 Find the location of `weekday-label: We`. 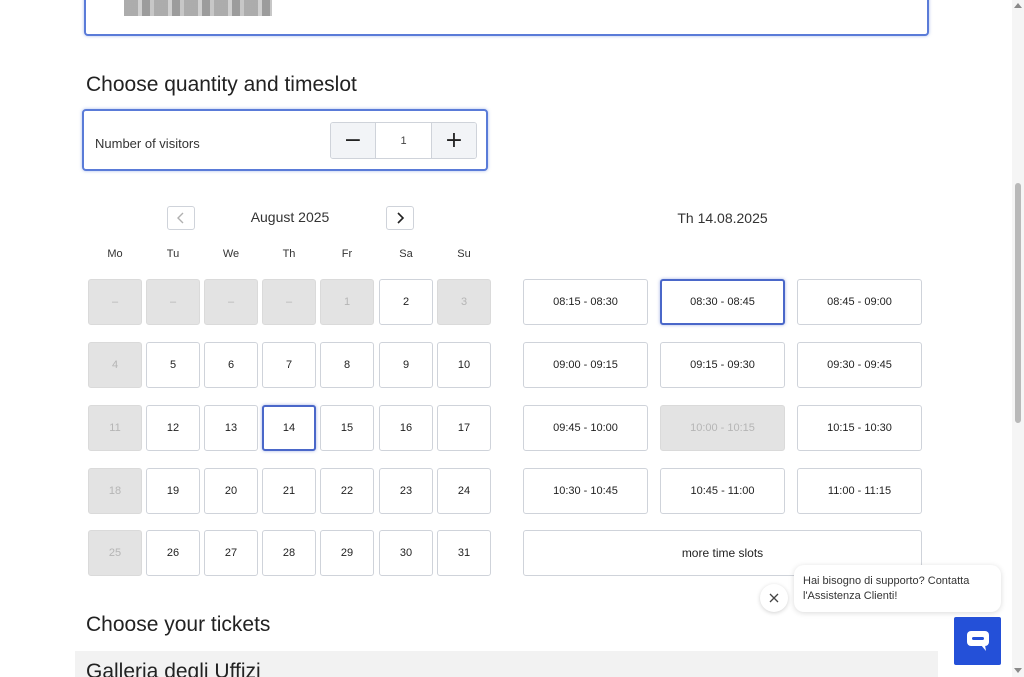

weekday-label: We is located at coordinates (231, 254).